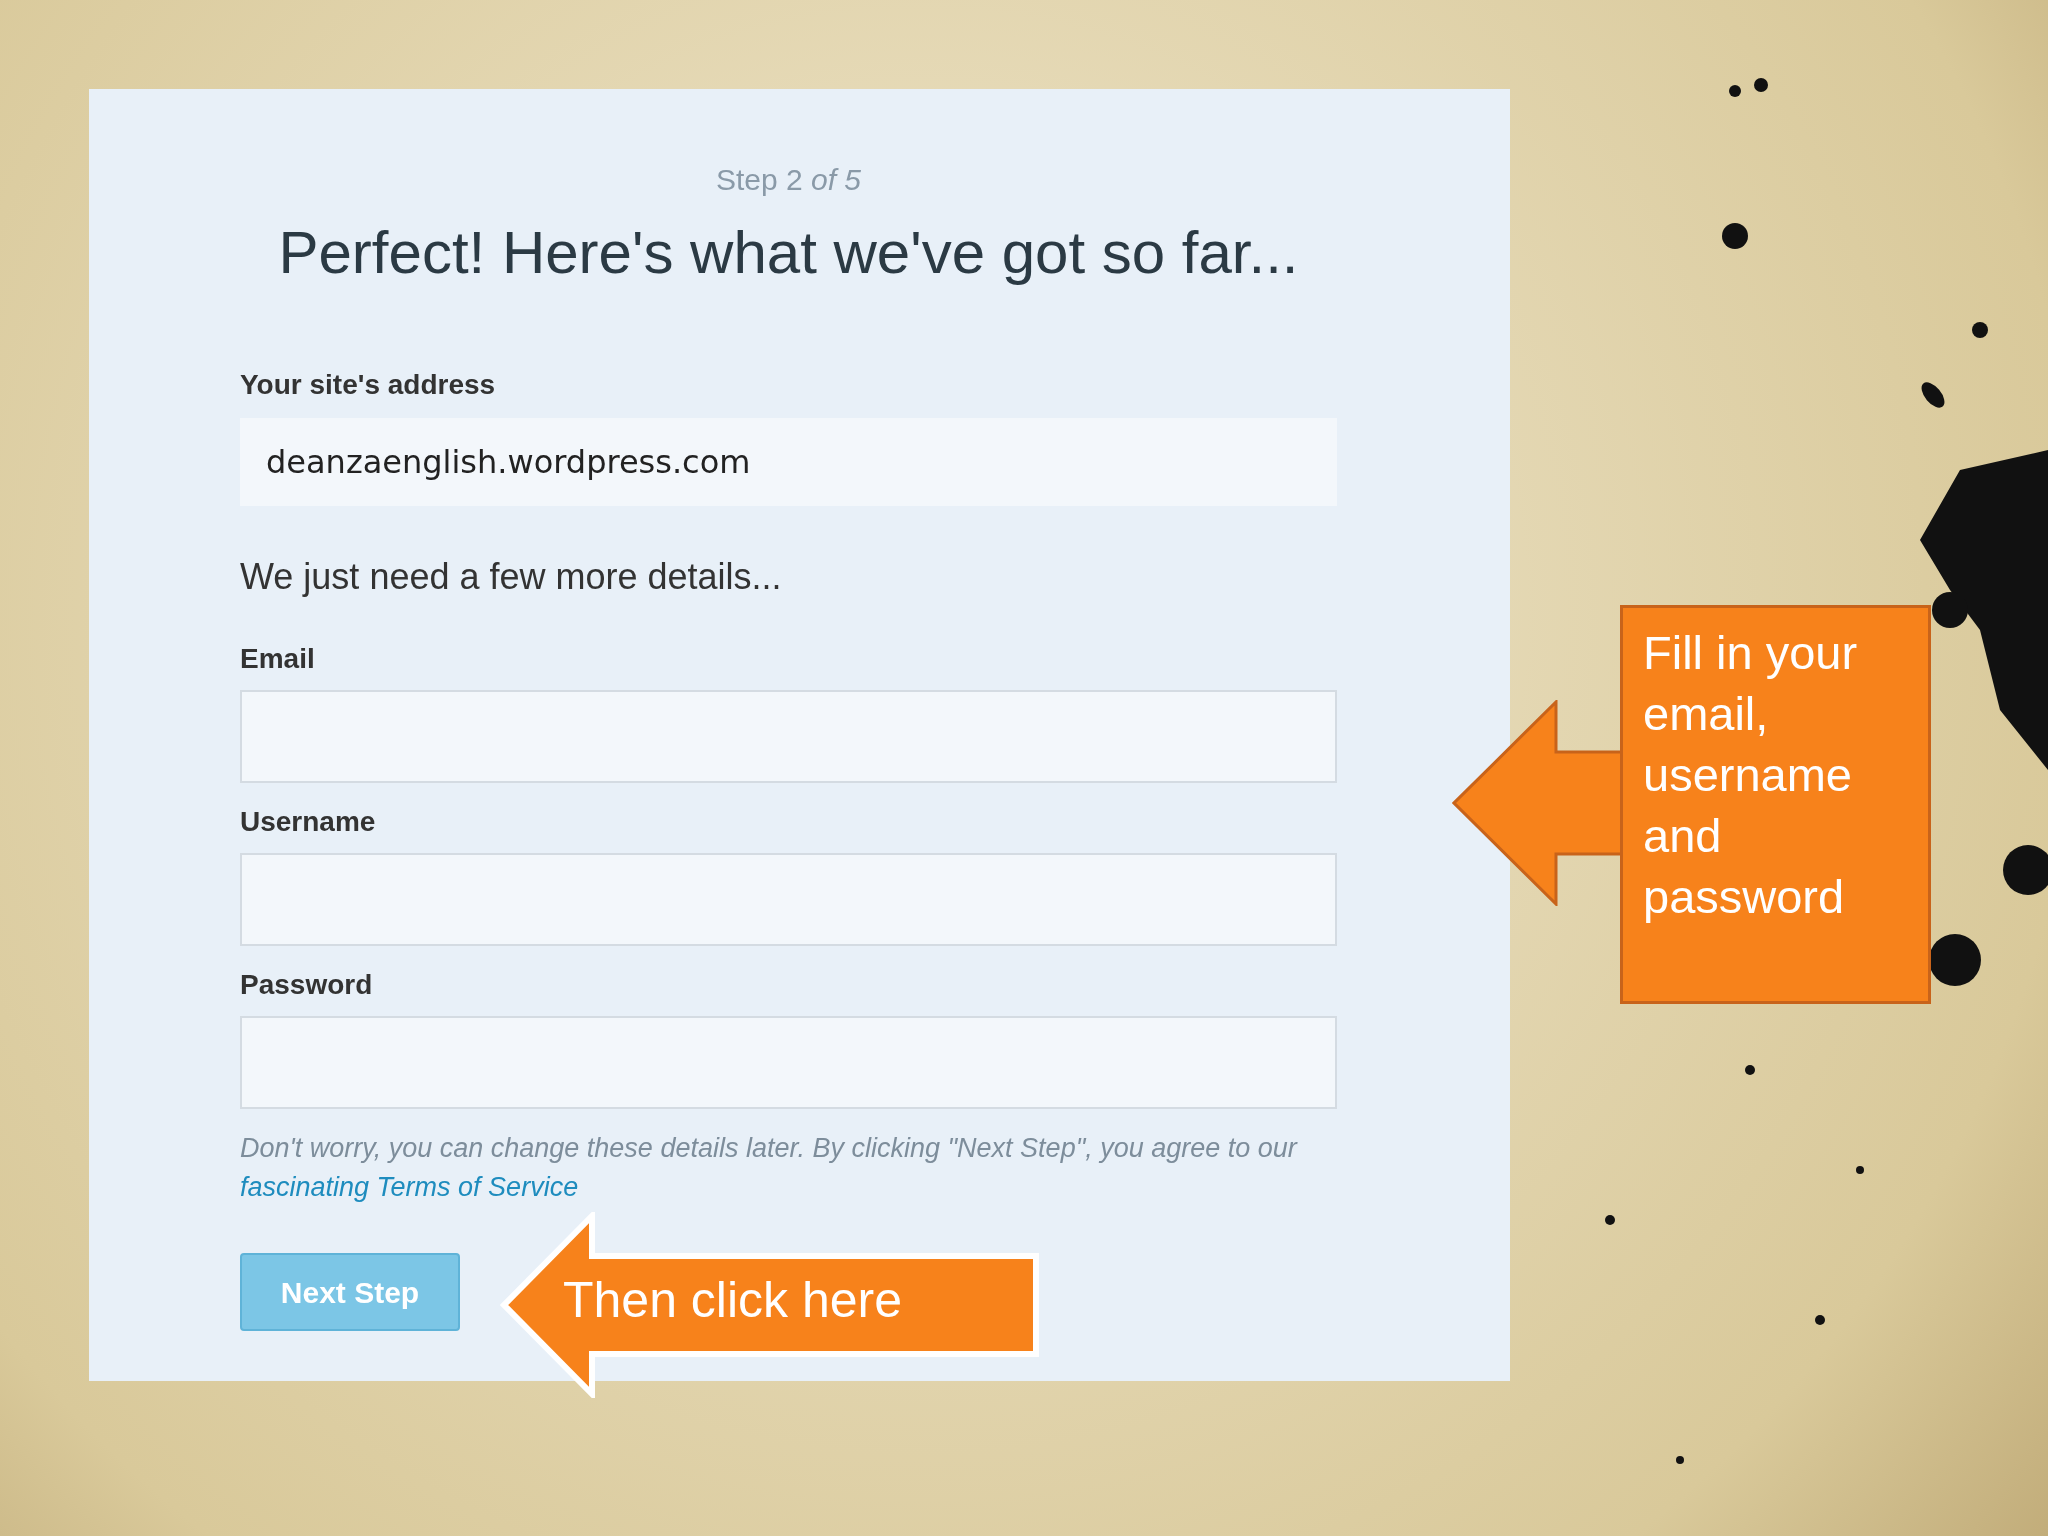 The width and height of the screenshot is (2048, 1536). What do you see at coordinates (368, 385) in the screenshot?
I see `field-label: Your site's address` at bounding box center [368, 385].